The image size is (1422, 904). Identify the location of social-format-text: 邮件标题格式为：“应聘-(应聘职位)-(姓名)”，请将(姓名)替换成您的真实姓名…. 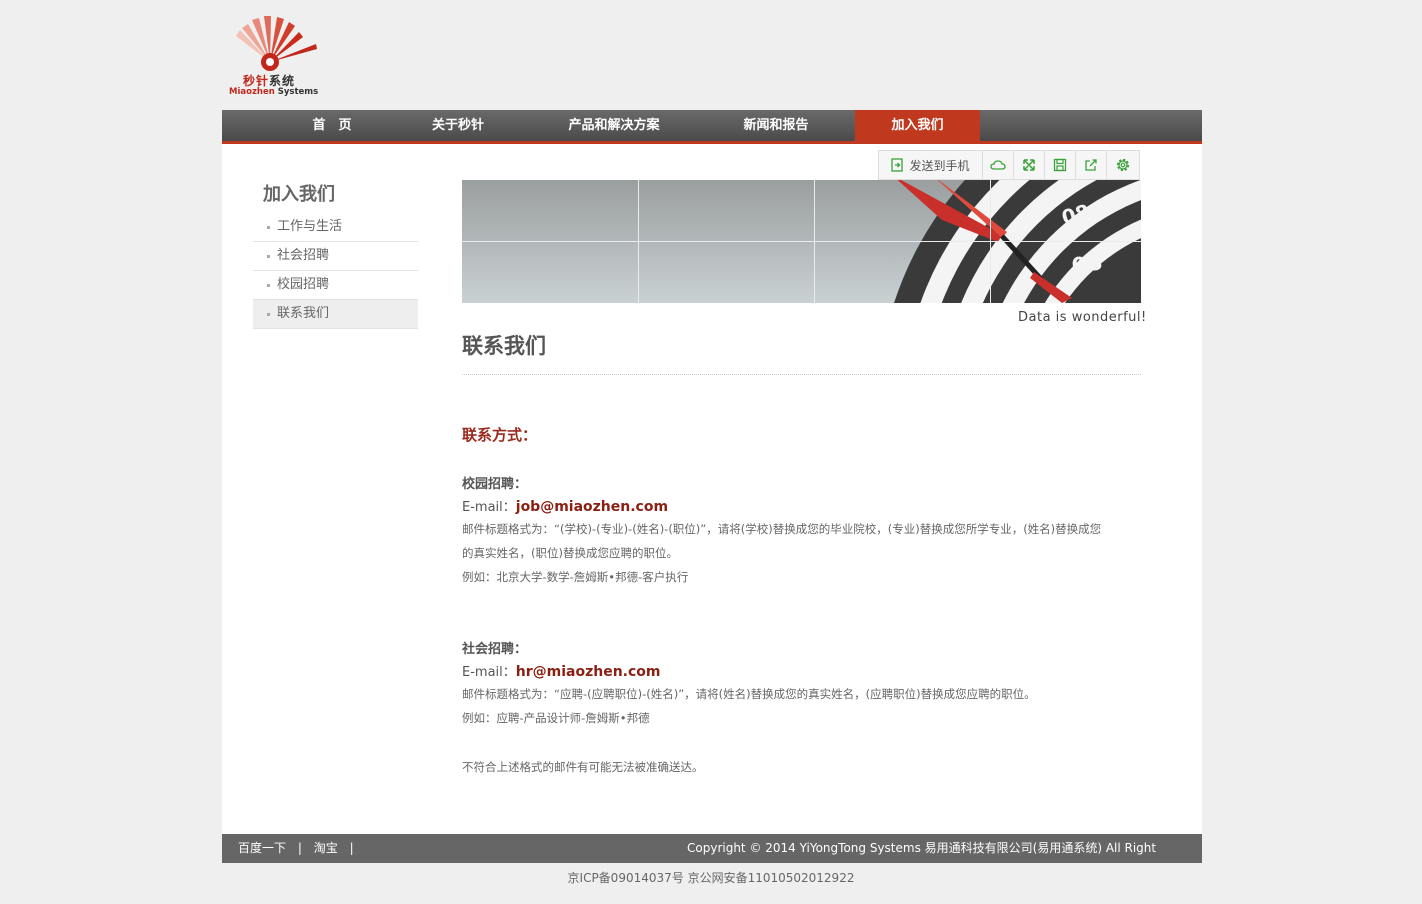
(749, 706).